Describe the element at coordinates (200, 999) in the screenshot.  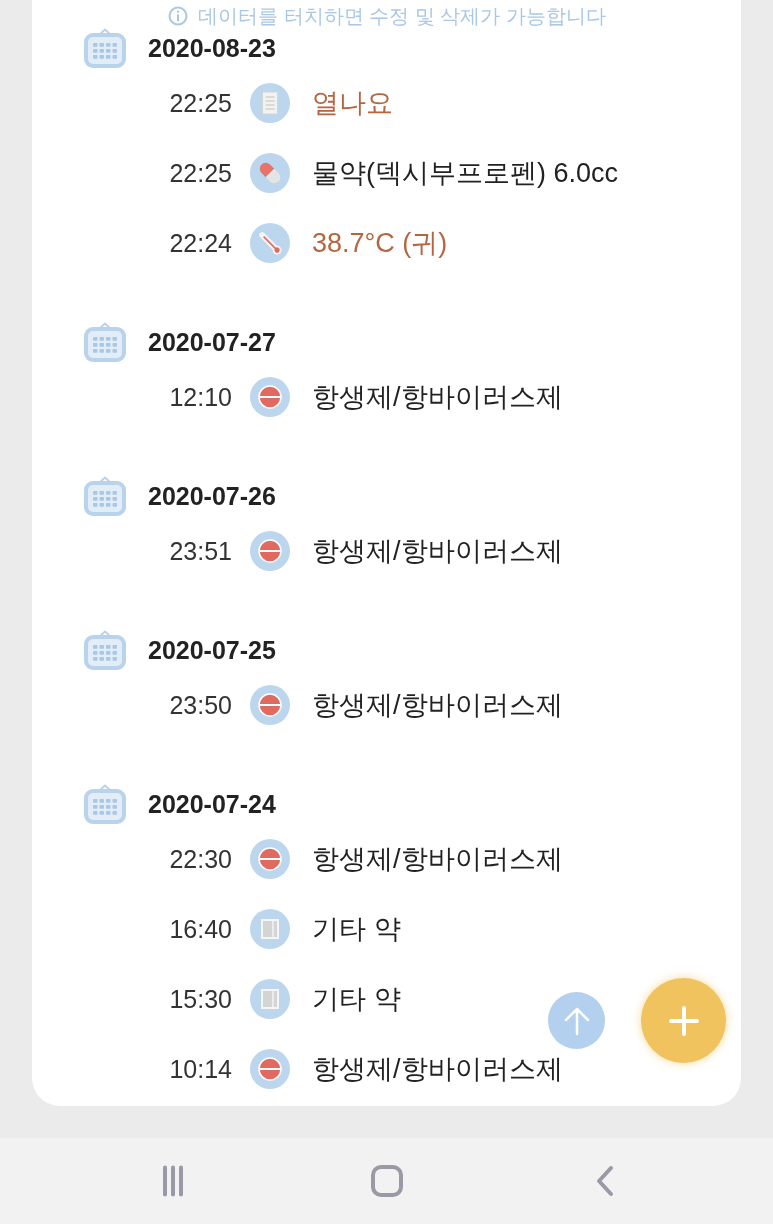
I see `entry-time: 15:30` at that location.